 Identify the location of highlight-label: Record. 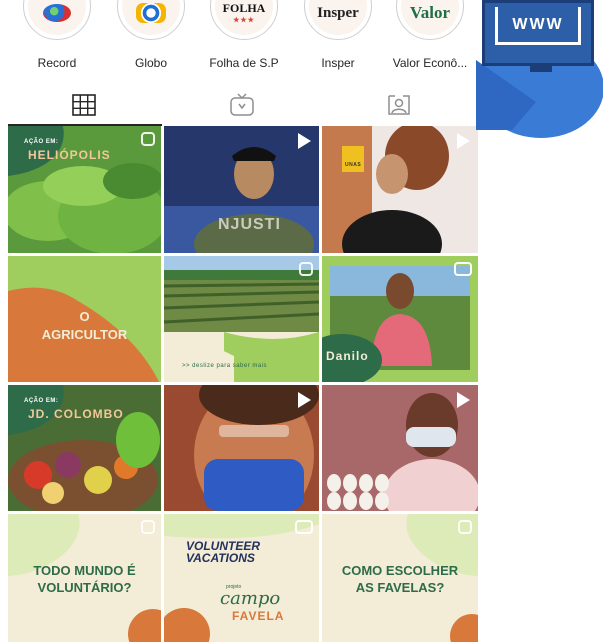
(57, 63).